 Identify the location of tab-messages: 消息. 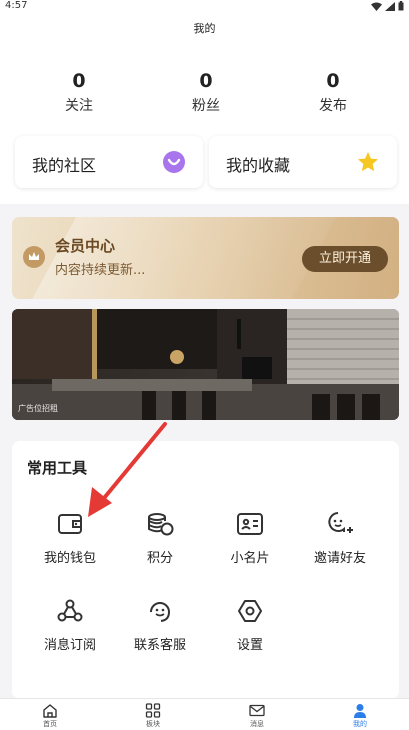
(257, 716).